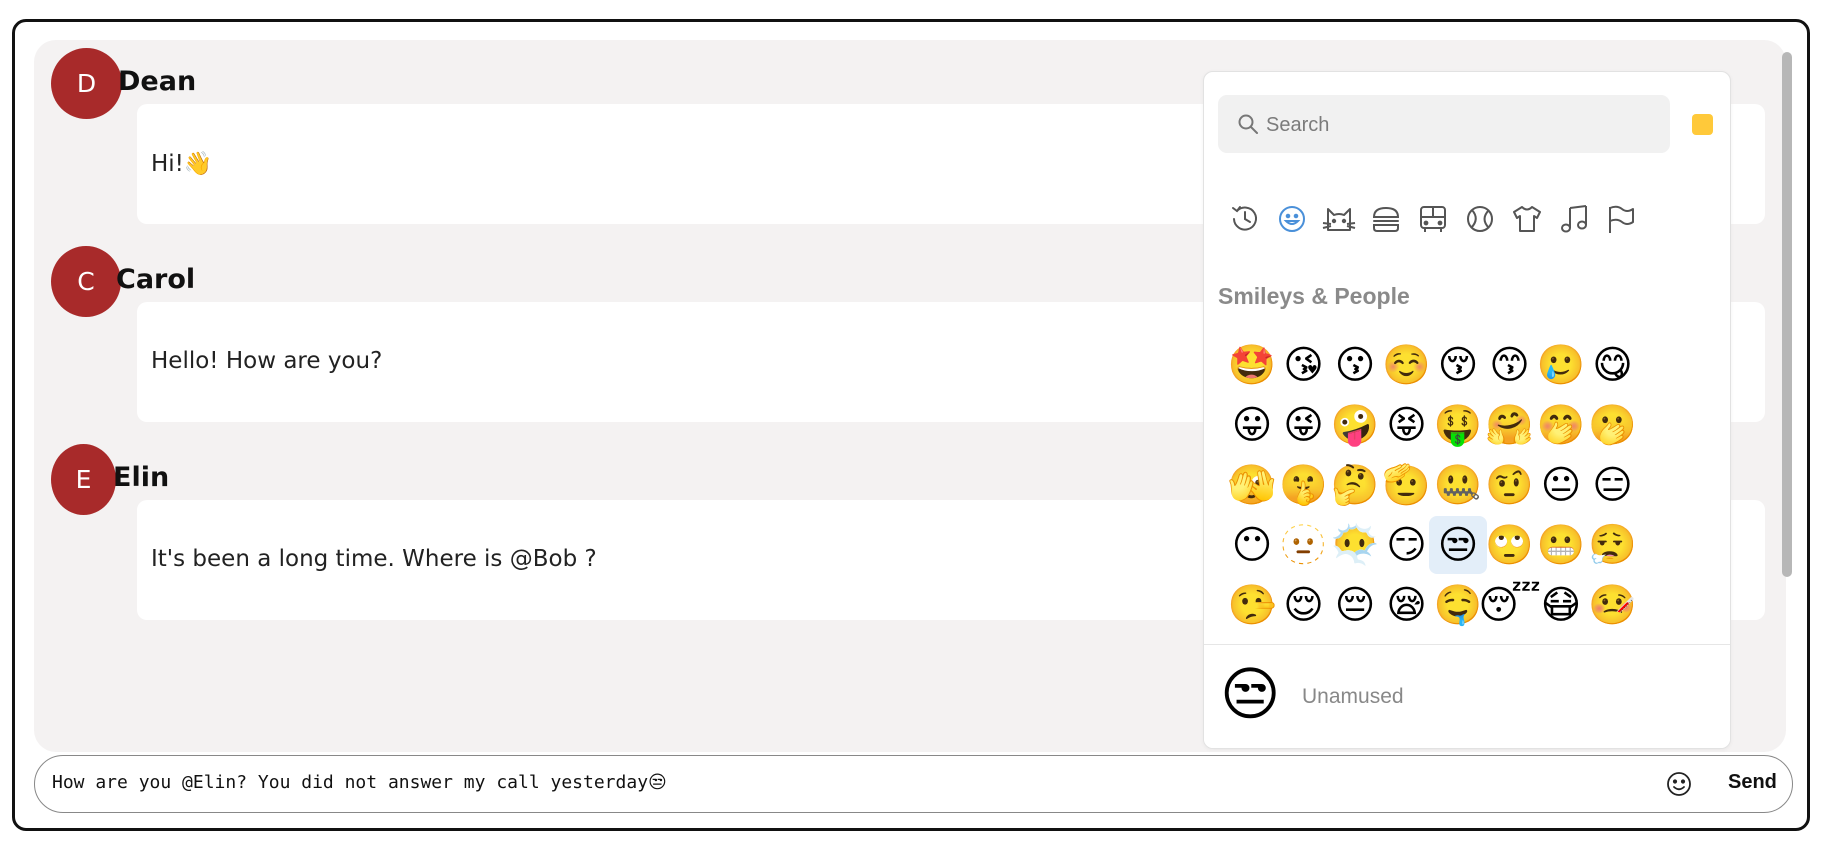 The width and height of the screenshot is (1827, 847). I want to click on emoji-cell: 😑, so click(1613, 485).